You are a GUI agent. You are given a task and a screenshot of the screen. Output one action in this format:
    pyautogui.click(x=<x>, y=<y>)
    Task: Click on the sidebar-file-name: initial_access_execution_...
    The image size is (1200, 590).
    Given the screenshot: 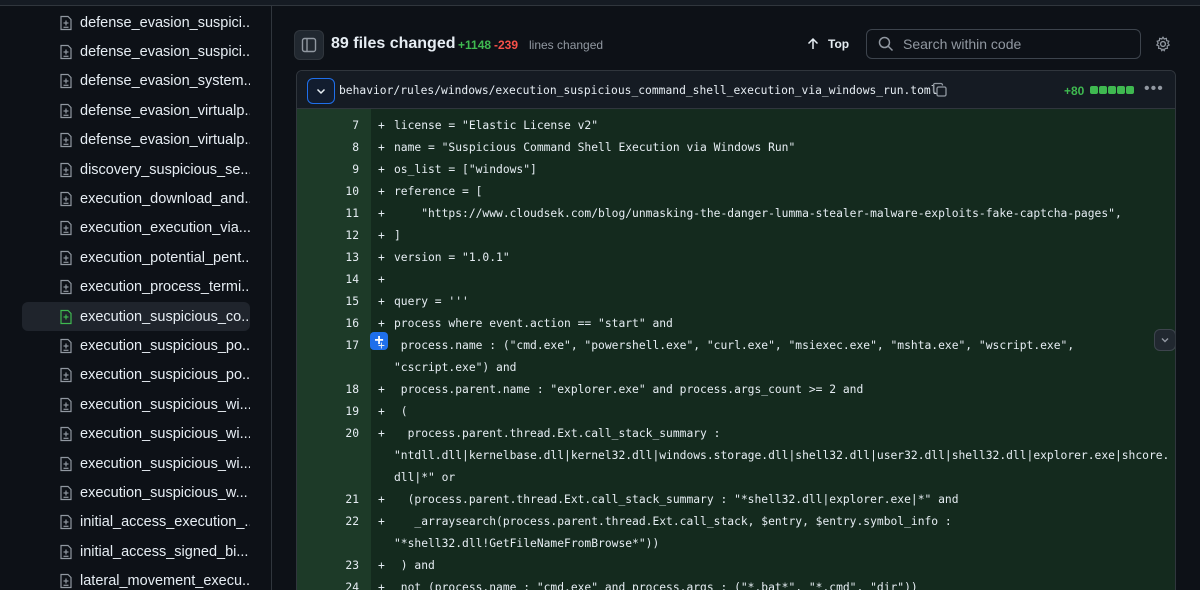 What is the action you would take?
    pyautogui.click(x=165, y=522)
    